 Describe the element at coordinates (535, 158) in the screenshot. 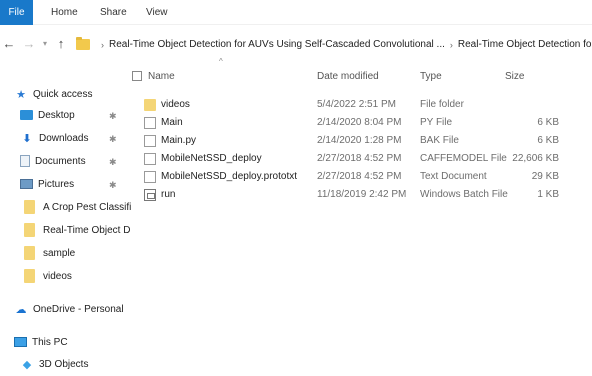

I see `file-size: 22,606 KB` at that location.